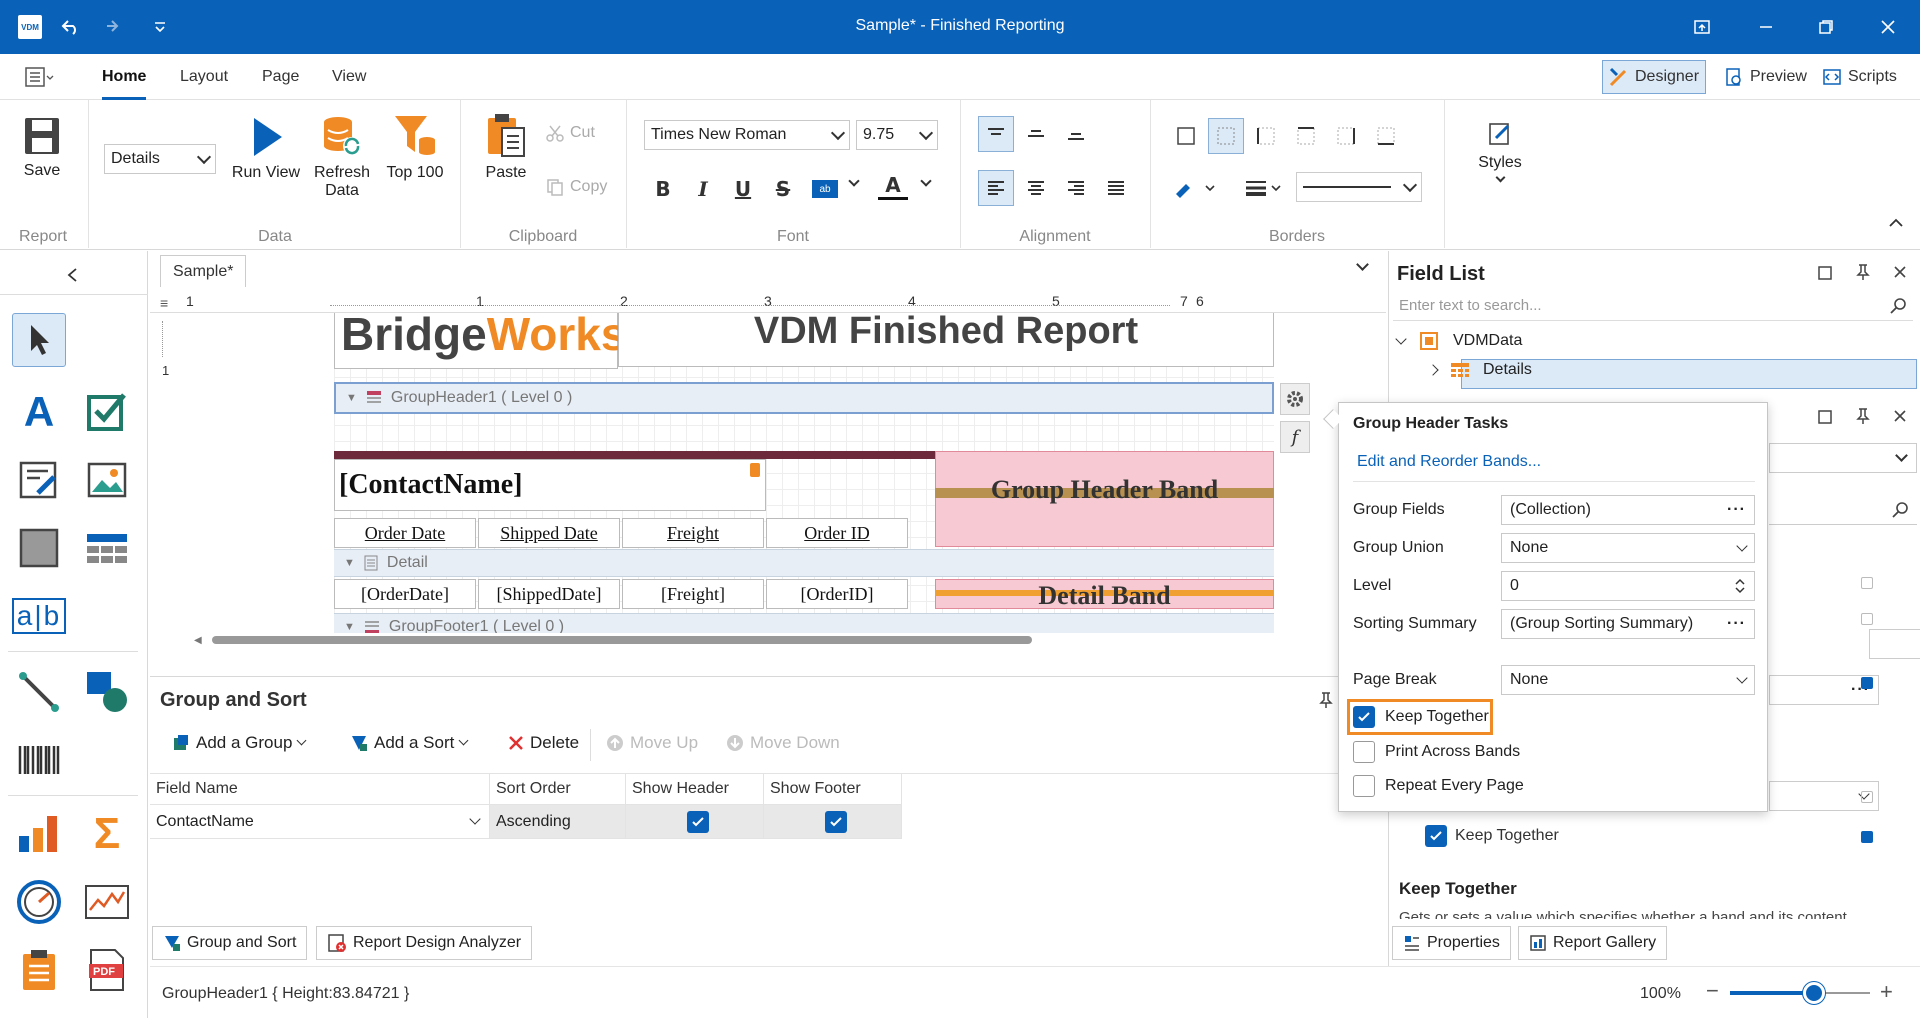  Describe the element at coordinates (39, 77) in the screenshot. I see `file-menu-icon` at that location.